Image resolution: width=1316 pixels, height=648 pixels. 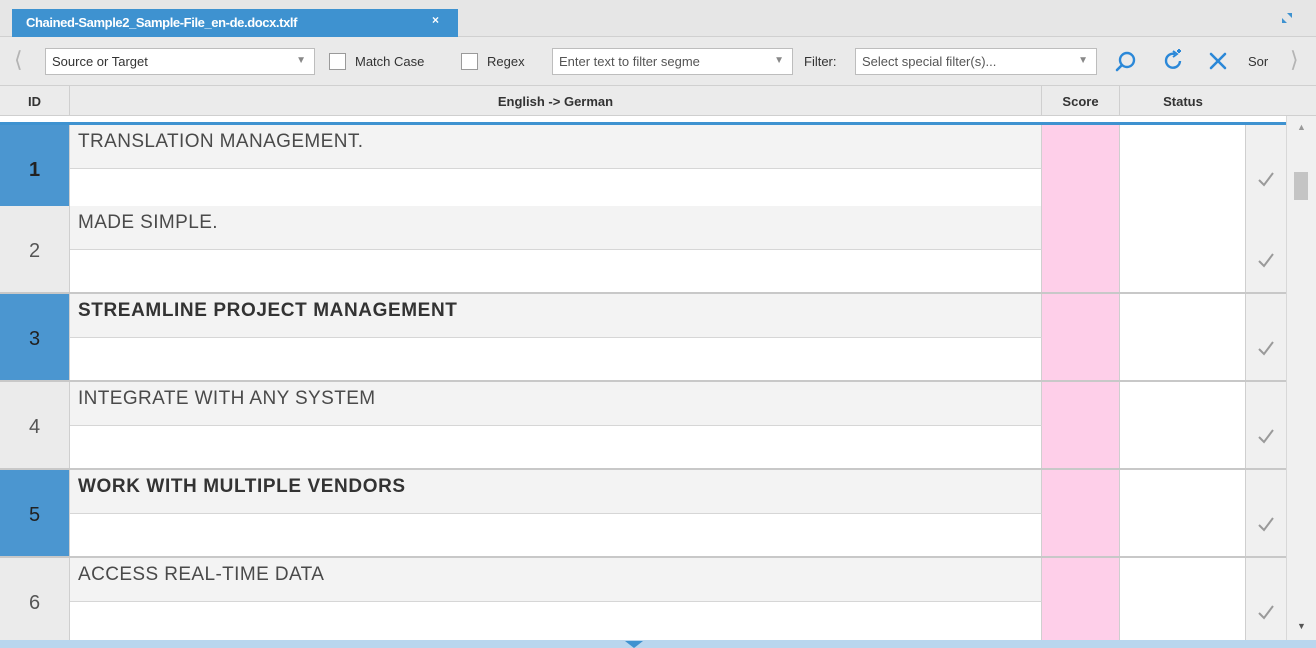 I want to click on chevron-left-icon: ⟨, so click(x=18, y=60).